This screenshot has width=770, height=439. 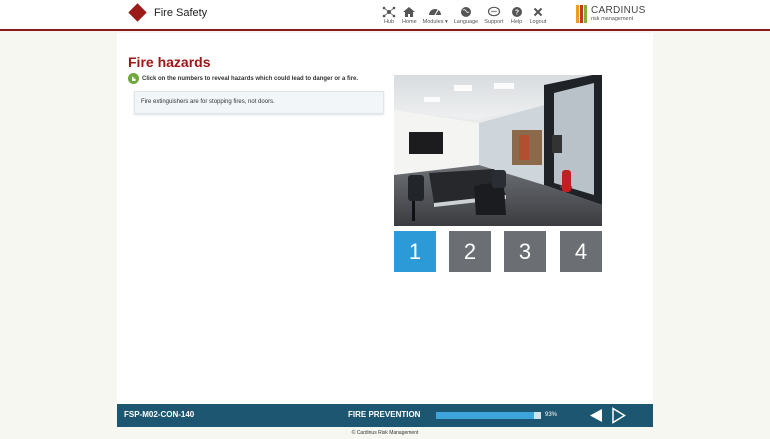 What do you see at coordinates (618, 415) in the screenshot?
I see `next-arrow-icon` at bounding box center [618, 415].